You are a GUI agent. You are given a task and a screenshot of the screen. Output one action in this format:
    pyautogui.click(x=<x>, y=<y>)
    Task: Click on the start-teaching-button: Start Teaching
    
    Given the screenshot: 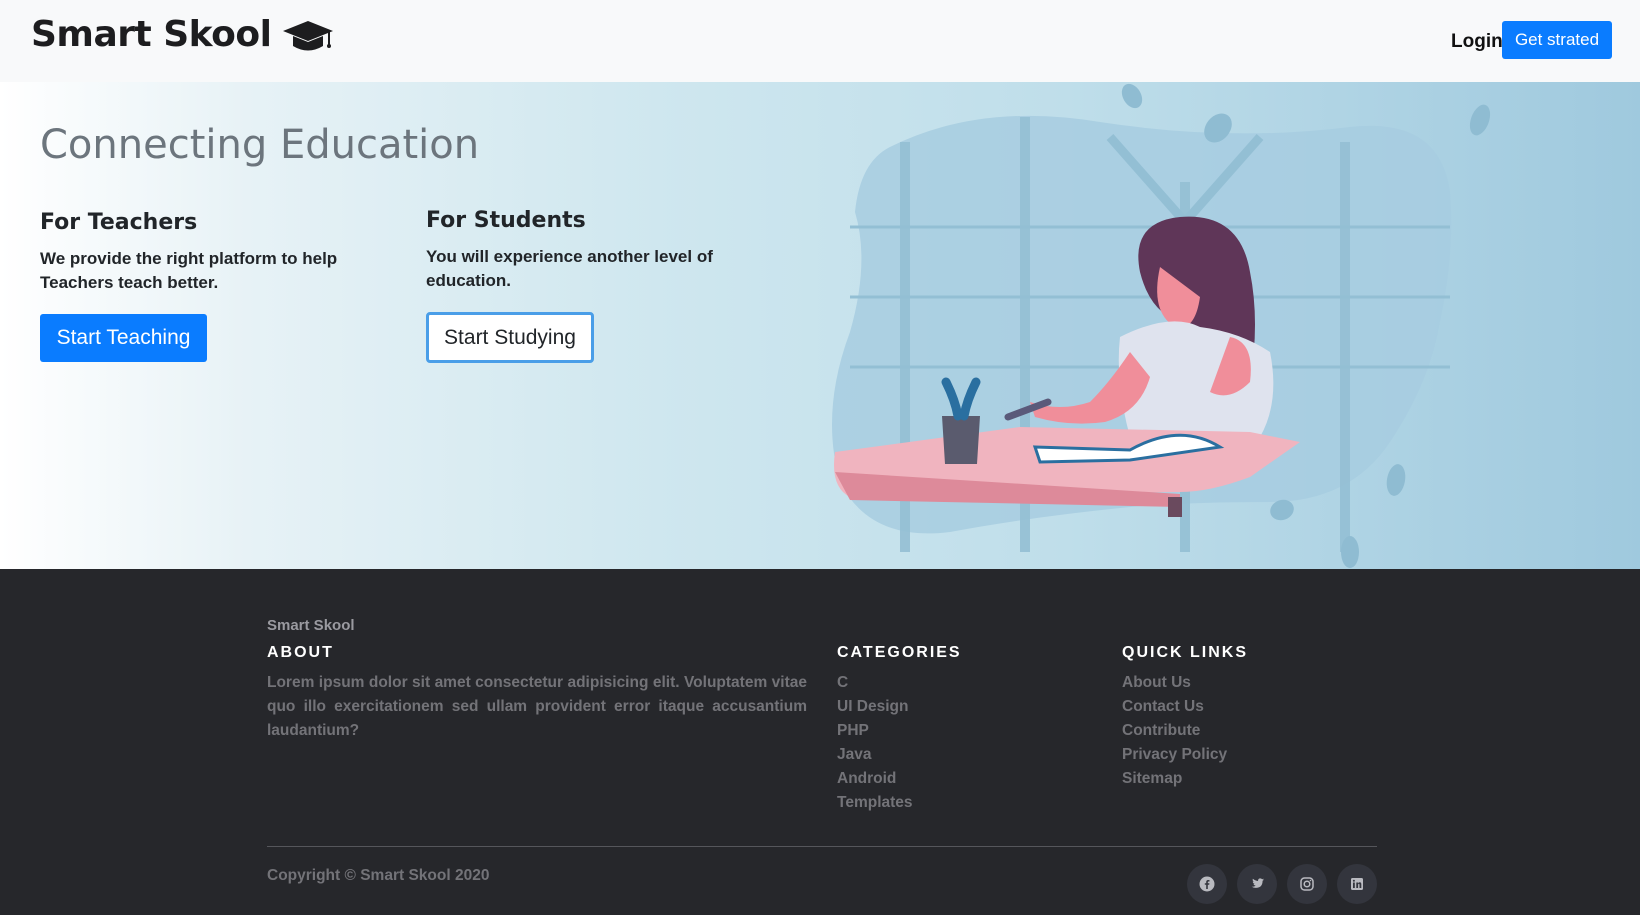 What is the action you would take?
    pyautogui.click(x=123, y=338)
    